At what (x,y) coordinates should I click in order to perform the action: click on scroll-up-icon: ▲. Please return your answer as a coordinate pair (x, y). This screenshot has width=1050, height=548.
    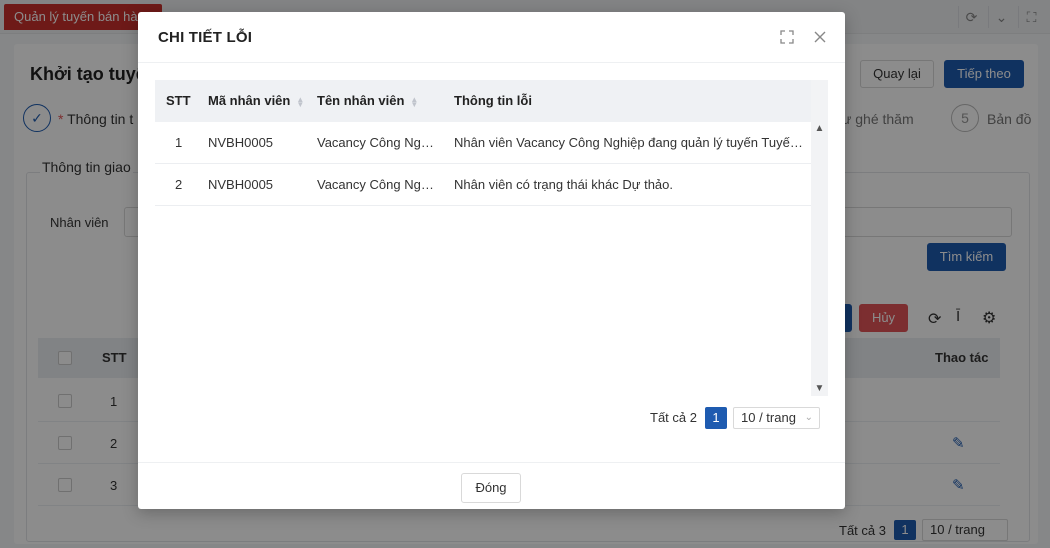
    Looking at the image, I should click on (819, 129).